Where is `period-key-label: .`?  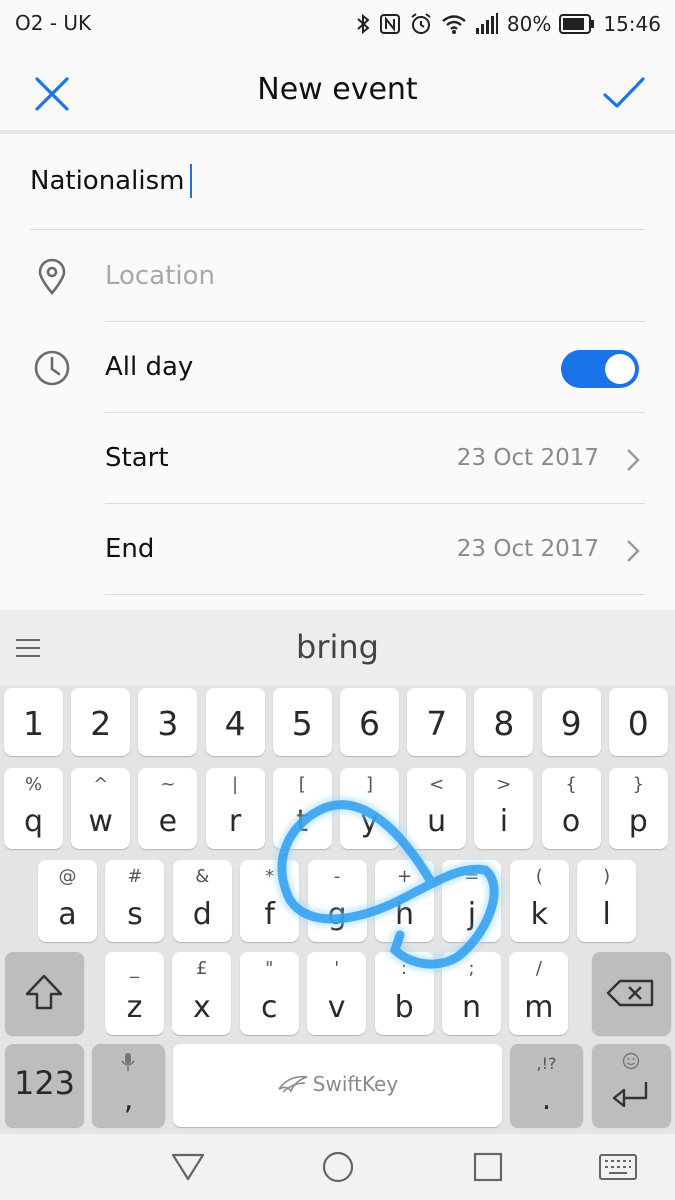 period-key-label: . is located at coordinates (546, 1099).